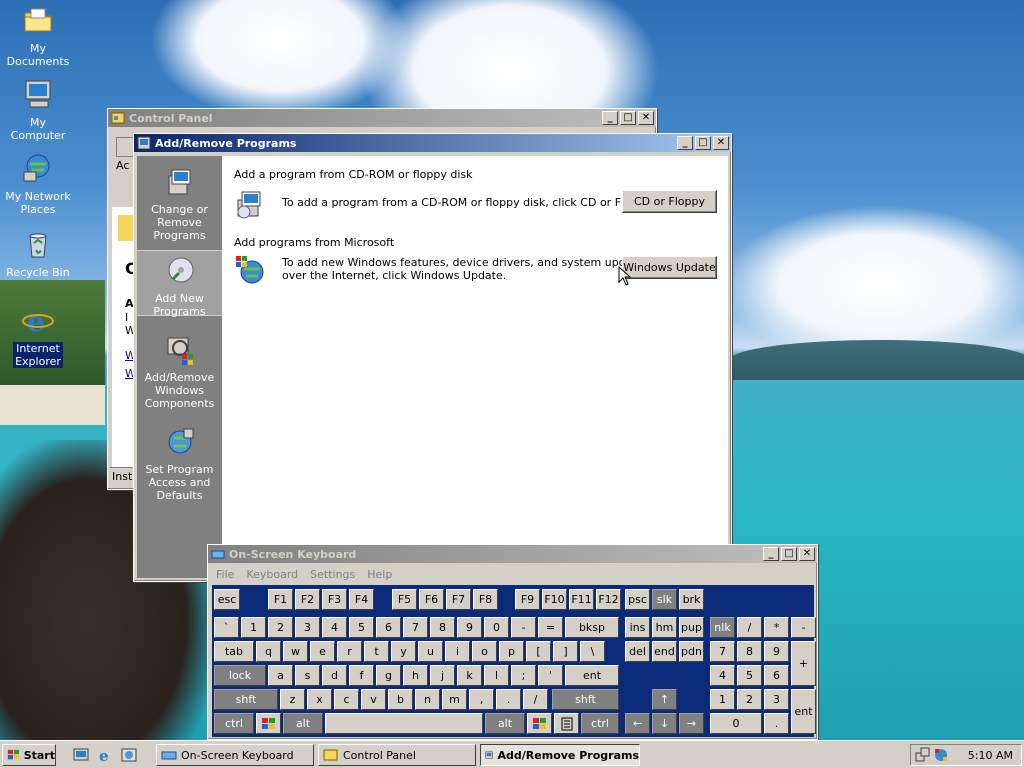  Describe the element at coordinates (442, 675) in the screenshot. I see `key-j: j` at that location.